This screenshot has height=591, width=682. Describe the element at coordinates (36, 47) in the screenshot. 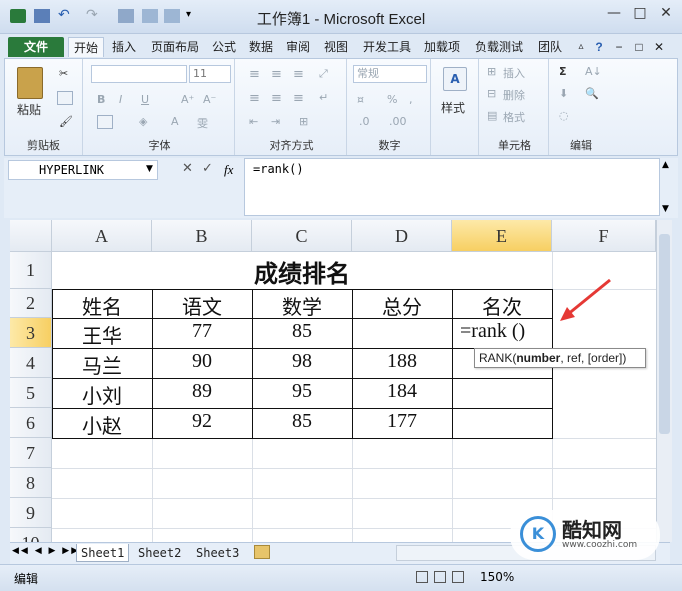

I see `tab-file: 文件` at that location.